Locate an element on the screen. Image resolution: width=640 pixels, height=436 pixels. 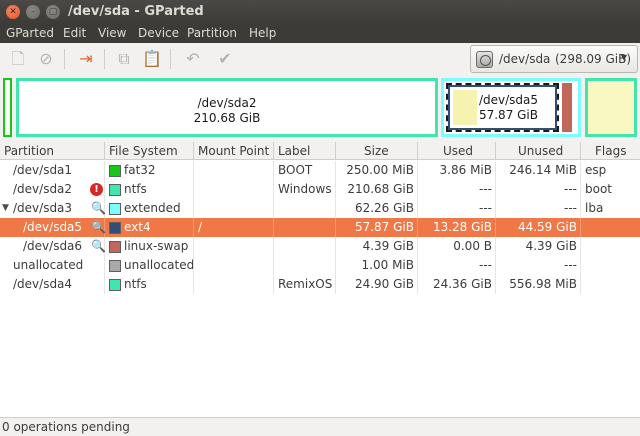
warning-icon: ! is located at coordinates (96, 189).